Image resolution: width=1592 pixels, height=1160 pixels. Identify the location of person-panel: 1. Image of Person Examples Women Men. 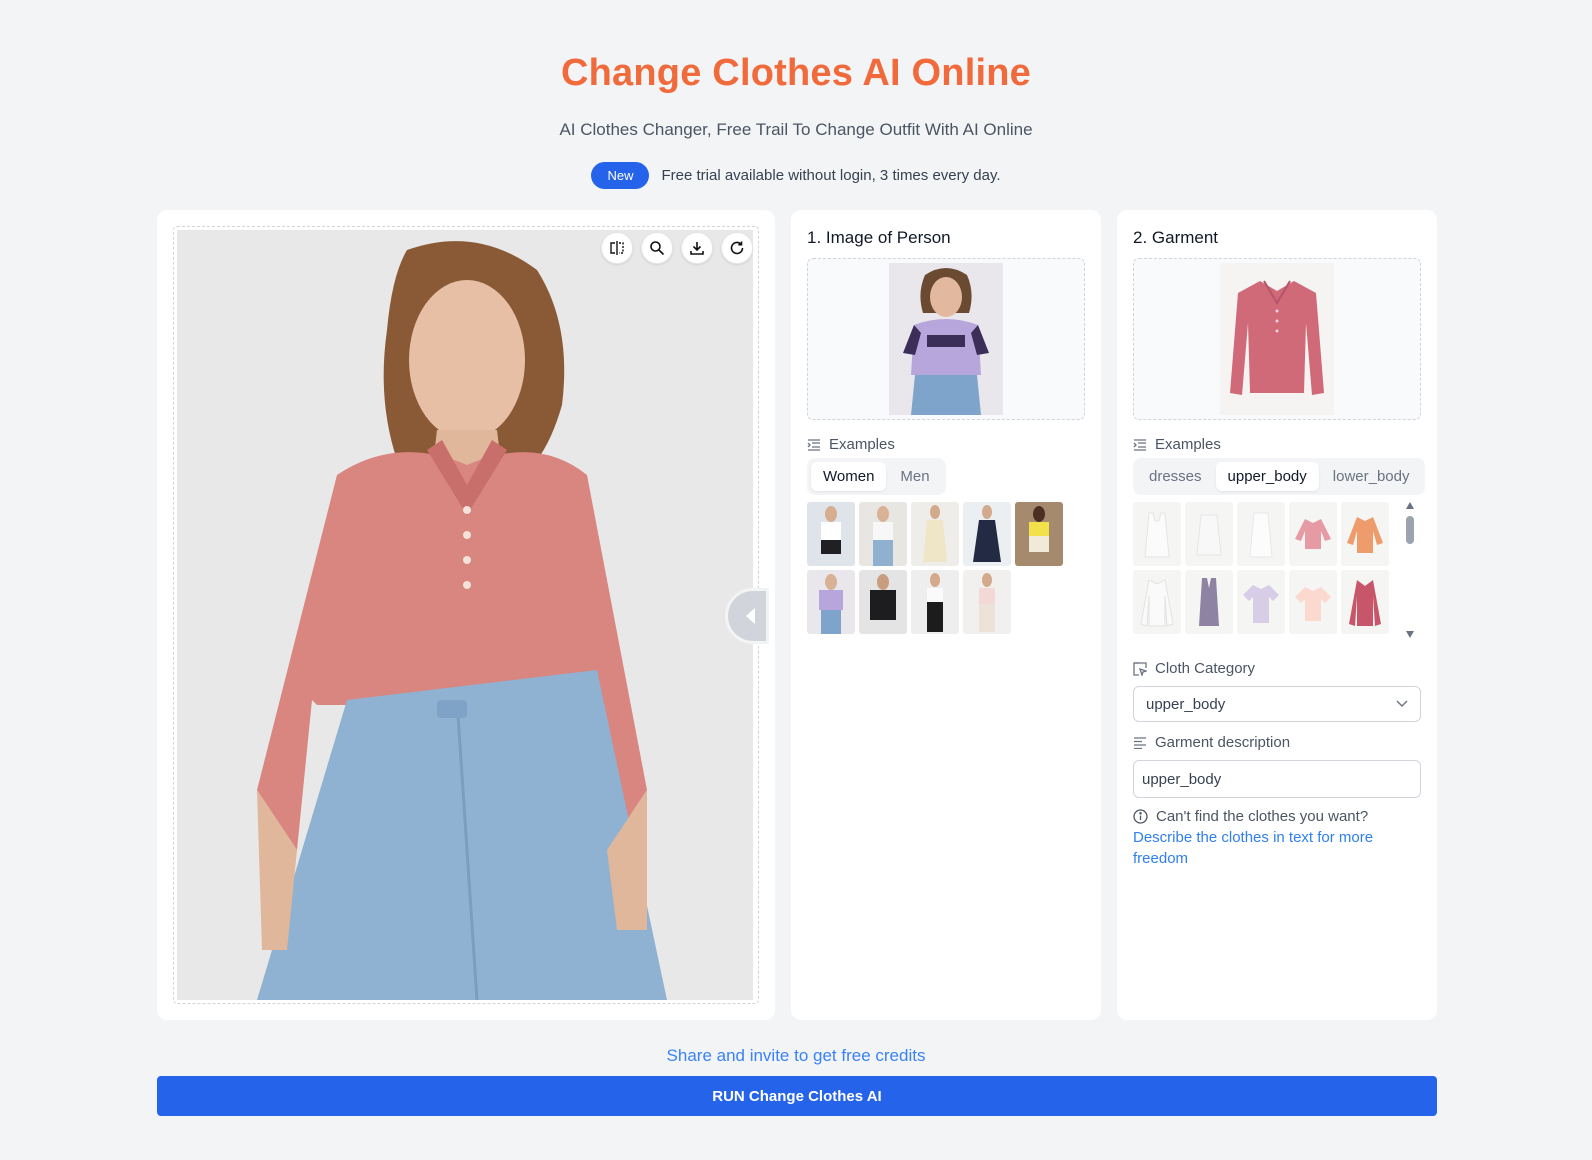
(946, 615).